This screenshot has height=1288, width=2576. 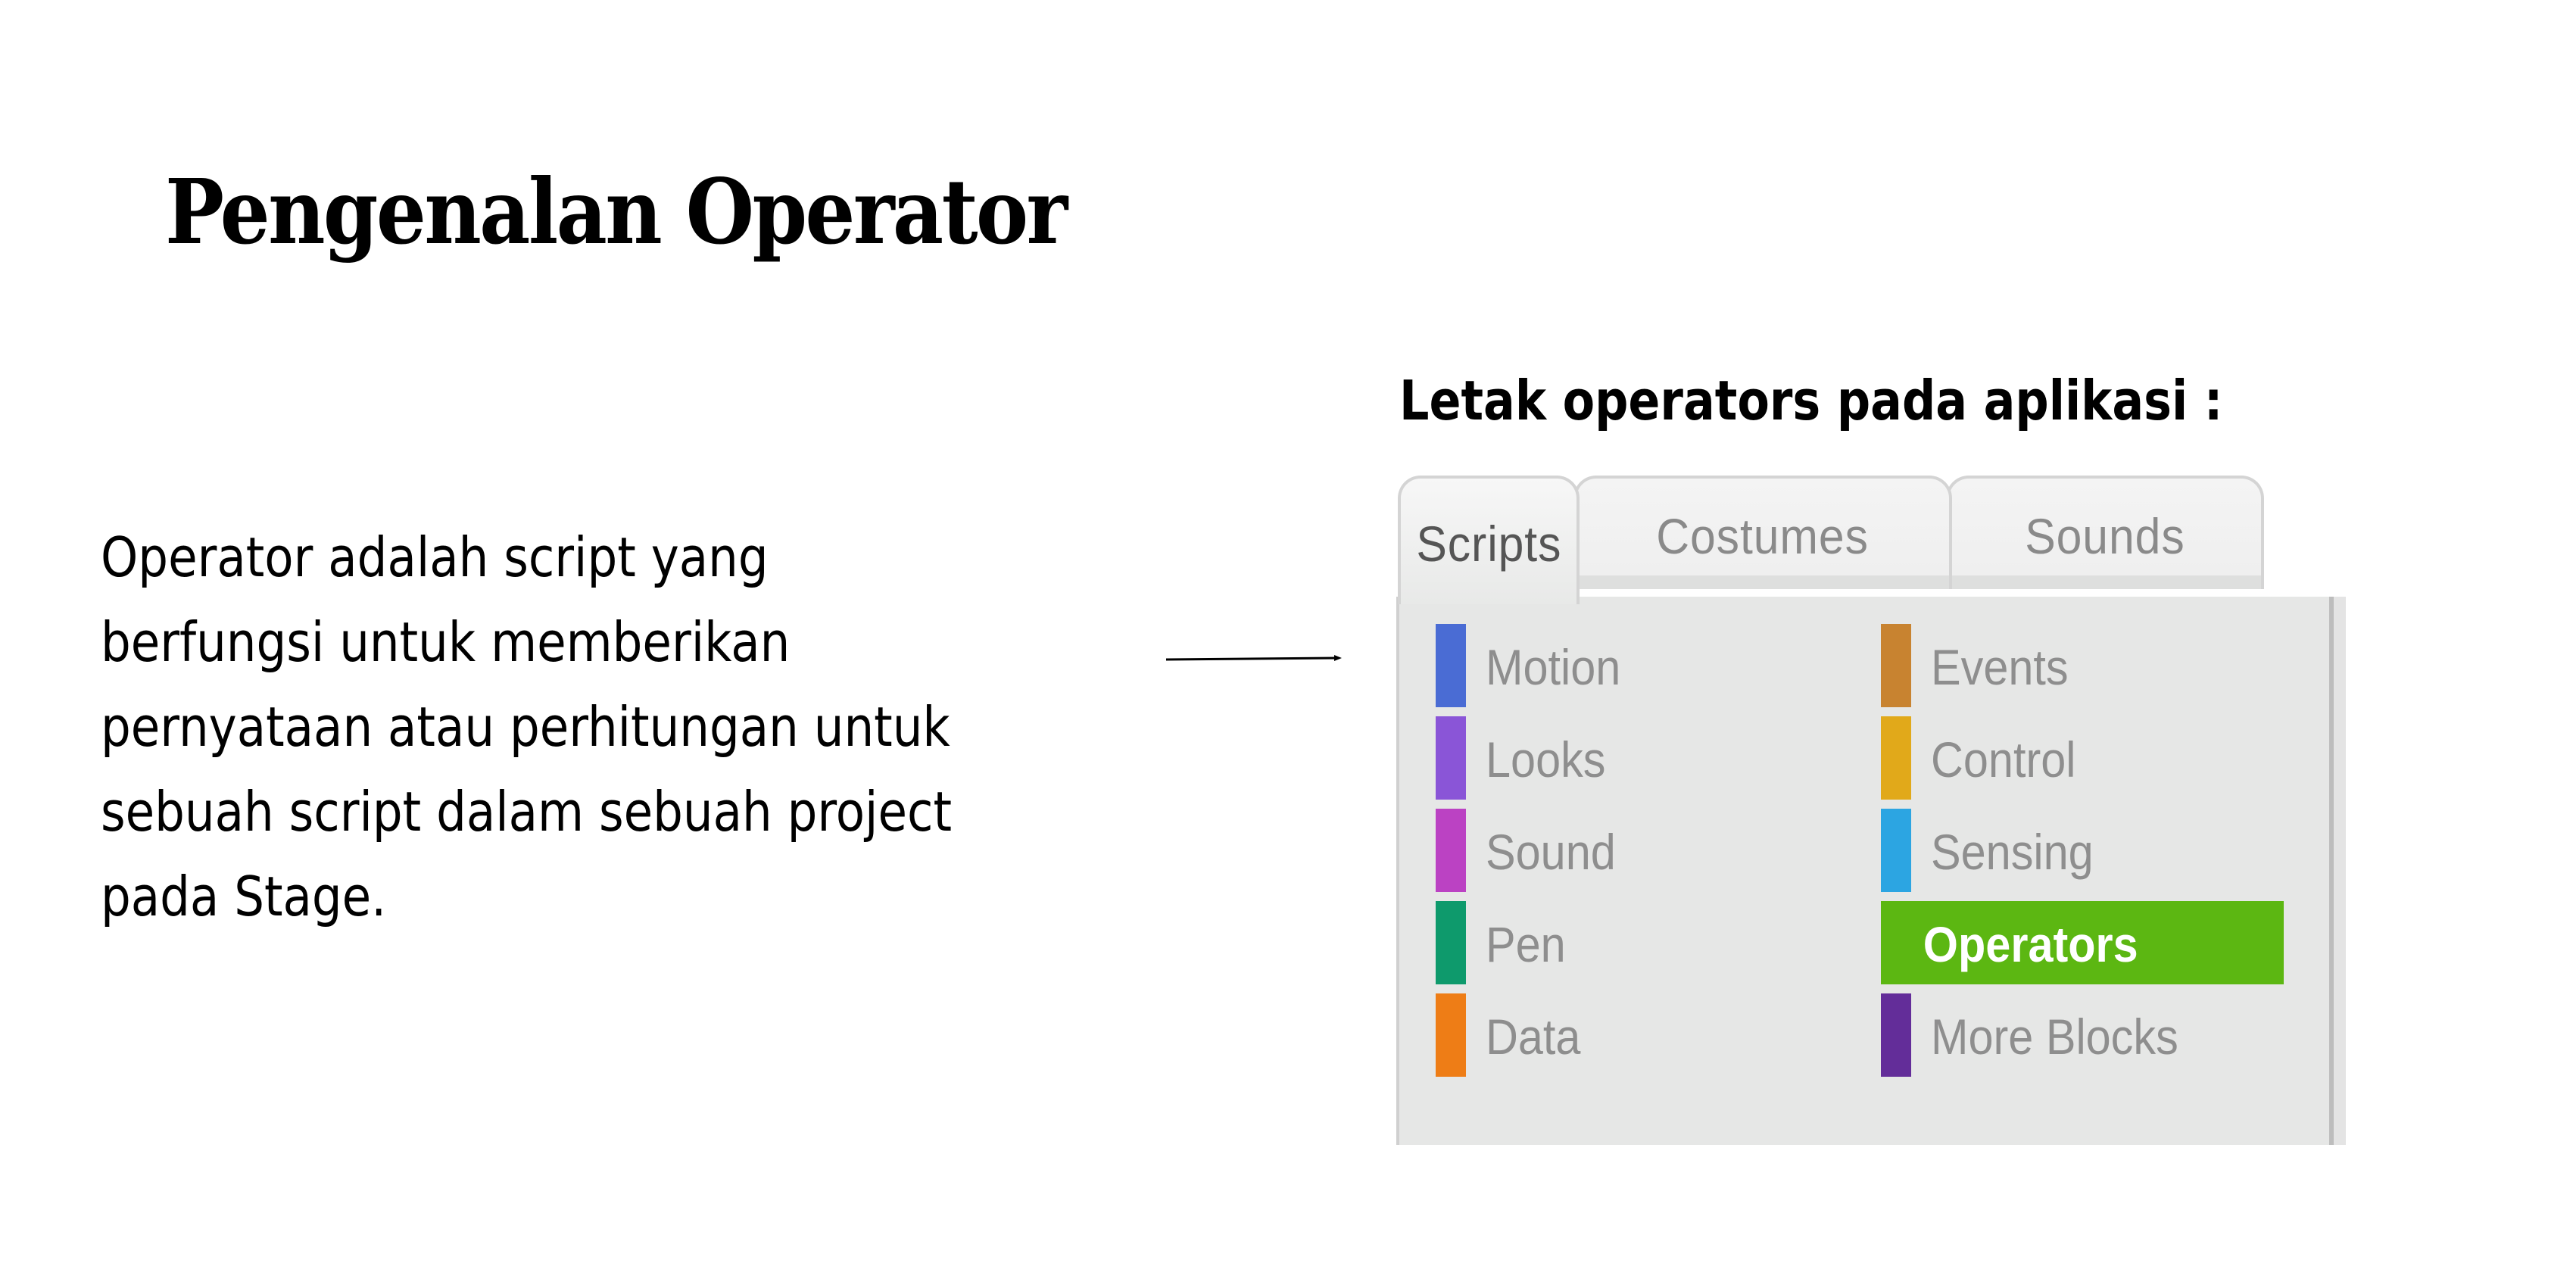 I want to click on tab-label: Costumes, so click(x=1763, y=536).